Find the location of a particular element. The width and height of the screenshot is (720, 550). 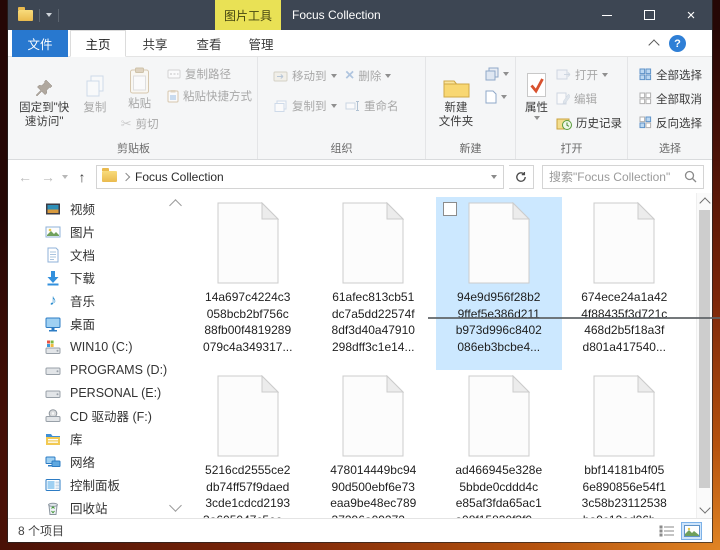

delete-button: × 删除 is located at coordinates (372, 75).